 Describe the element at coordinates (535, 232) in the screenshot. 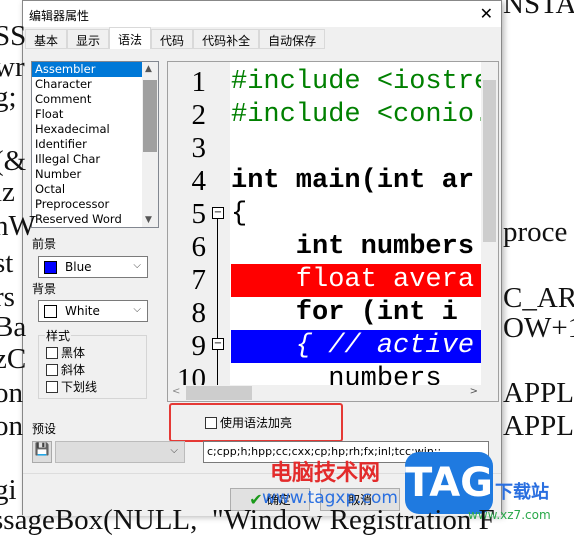

I see `background-text: proce` at that location.